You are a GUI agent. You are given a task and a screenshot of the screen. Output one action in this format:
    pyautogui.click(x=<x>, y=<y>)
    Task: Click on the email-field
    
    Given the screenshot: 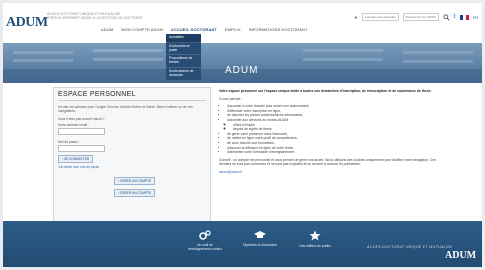 What is the action you would take?
    pyautogui.click(x=81, y=131)
    